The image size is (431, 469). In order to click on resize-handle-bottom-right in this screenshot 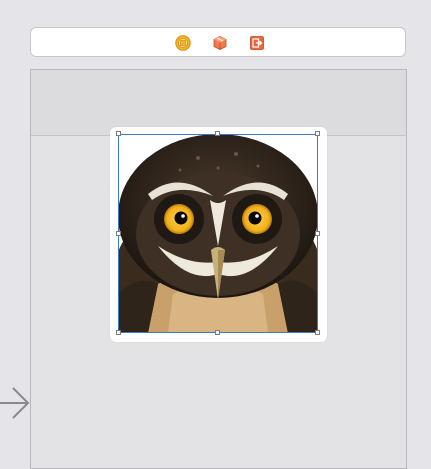, I will do `click(317, 332)`.